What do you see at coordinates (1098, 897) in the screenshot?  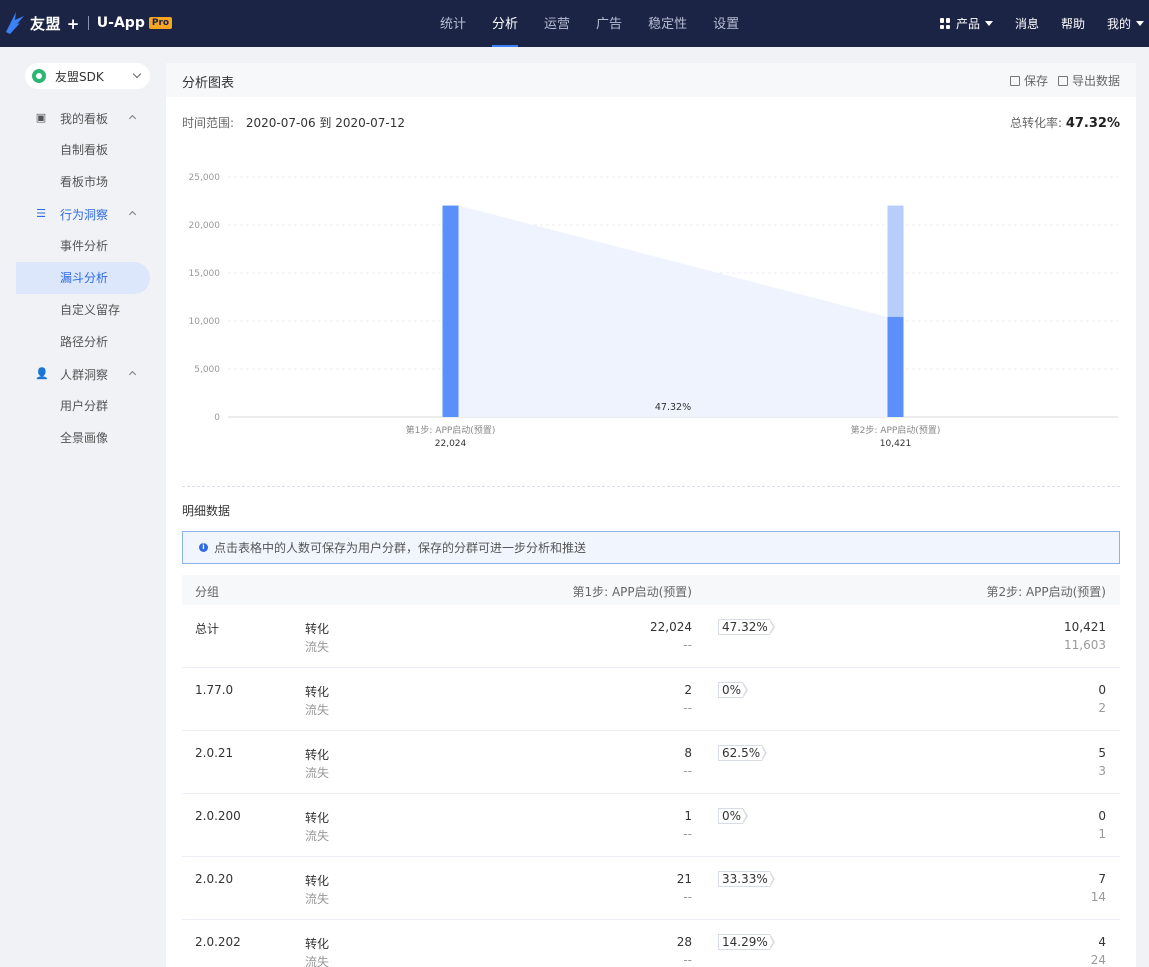 I see `row-step2-lost: 14` at bounding box center [1098, 897].